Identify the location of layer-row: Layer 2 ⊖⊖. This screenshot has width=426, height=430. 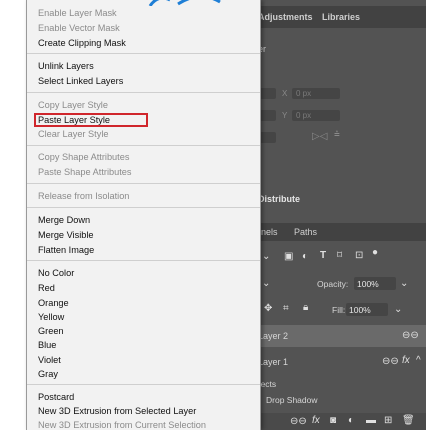
(338, 336).